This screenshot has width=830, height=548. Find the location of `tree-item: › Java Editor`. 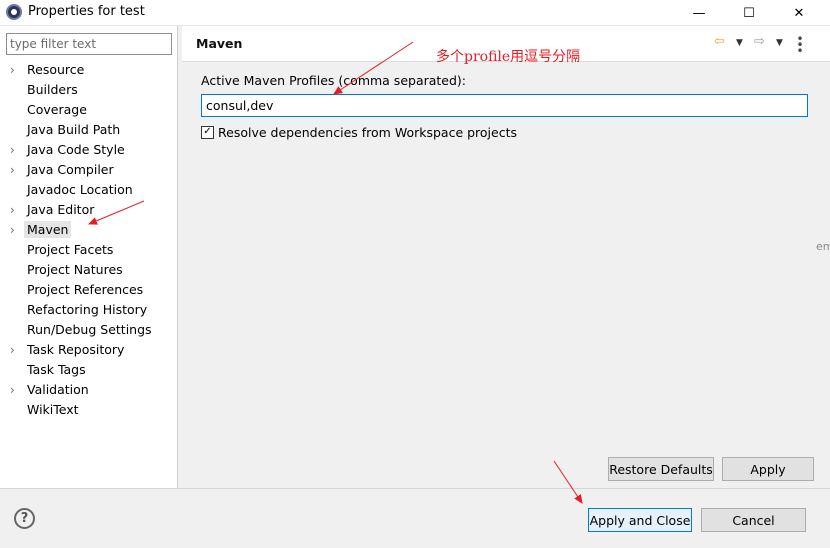

tree-item: › Java Editor is located at coordinates (89, 210).